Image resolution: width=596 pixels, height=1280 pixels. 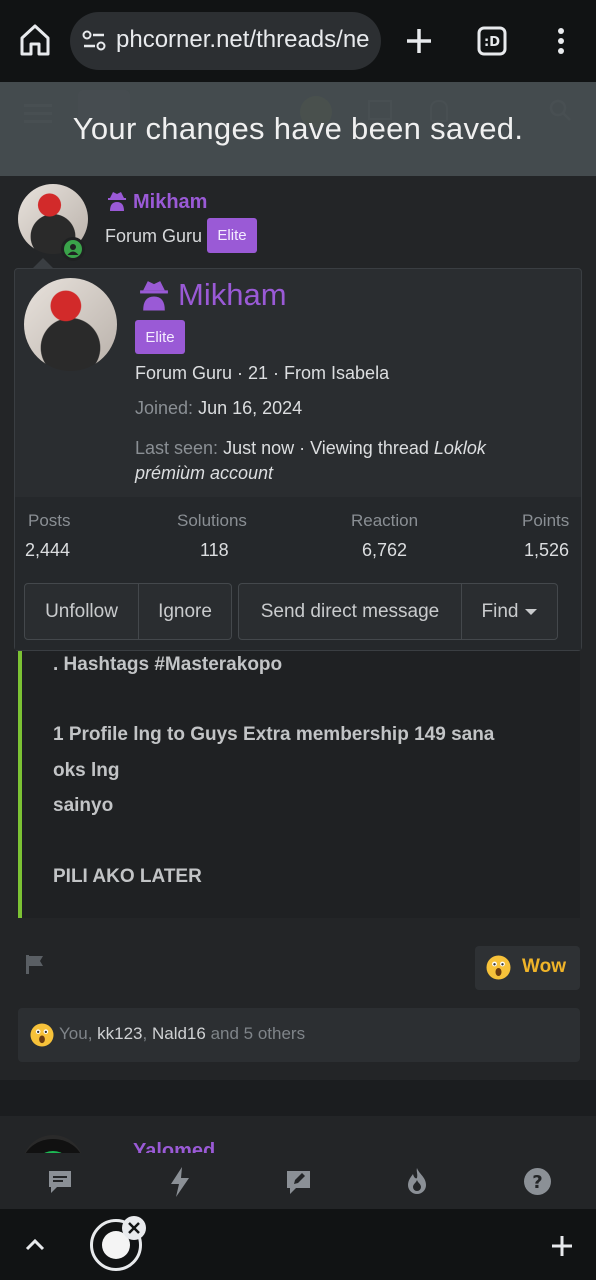 What do you see at coordinates (298, 1182) in the screenshot?
I see `compose-icon` at bounding box center [298, 1182].